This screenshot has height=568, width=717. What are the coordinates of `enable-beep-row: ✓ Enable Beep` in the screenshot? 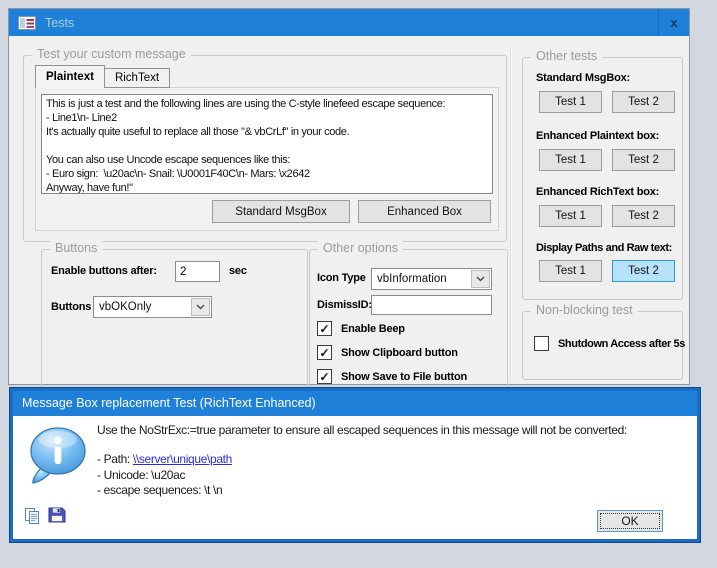 It's located at (361, 328).